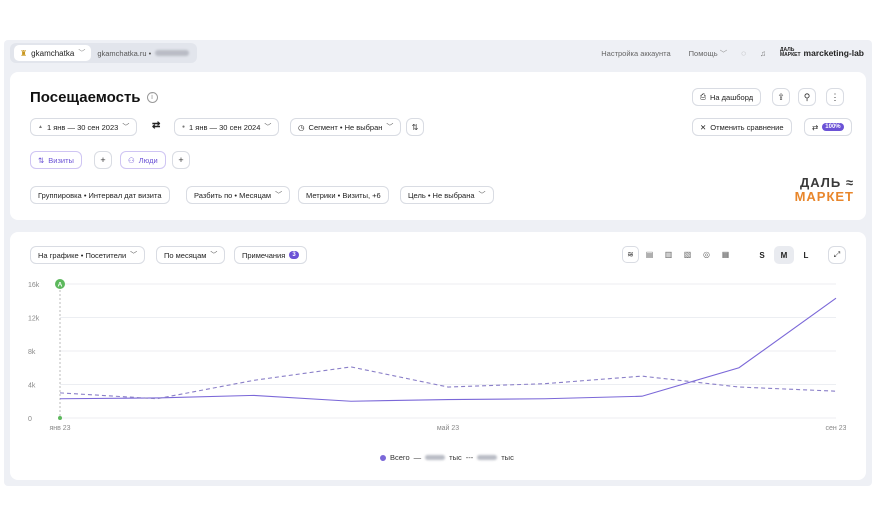 The width and height of the screenshot is (877, 522). Describe the element at coordinates (807, 97) in the screenshot. I see `link-icon: ⚲` at that location.